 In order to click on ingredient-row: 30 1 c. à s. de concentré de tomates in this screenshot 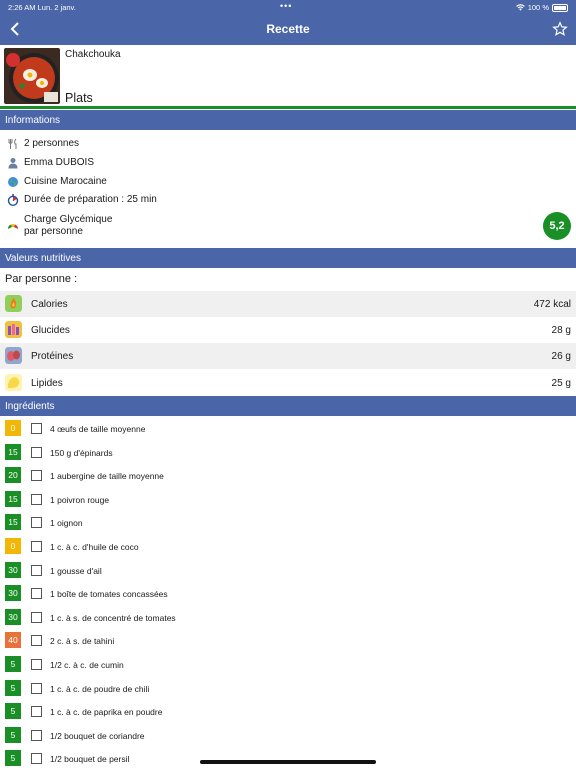, I will do `click(288, 617)`.